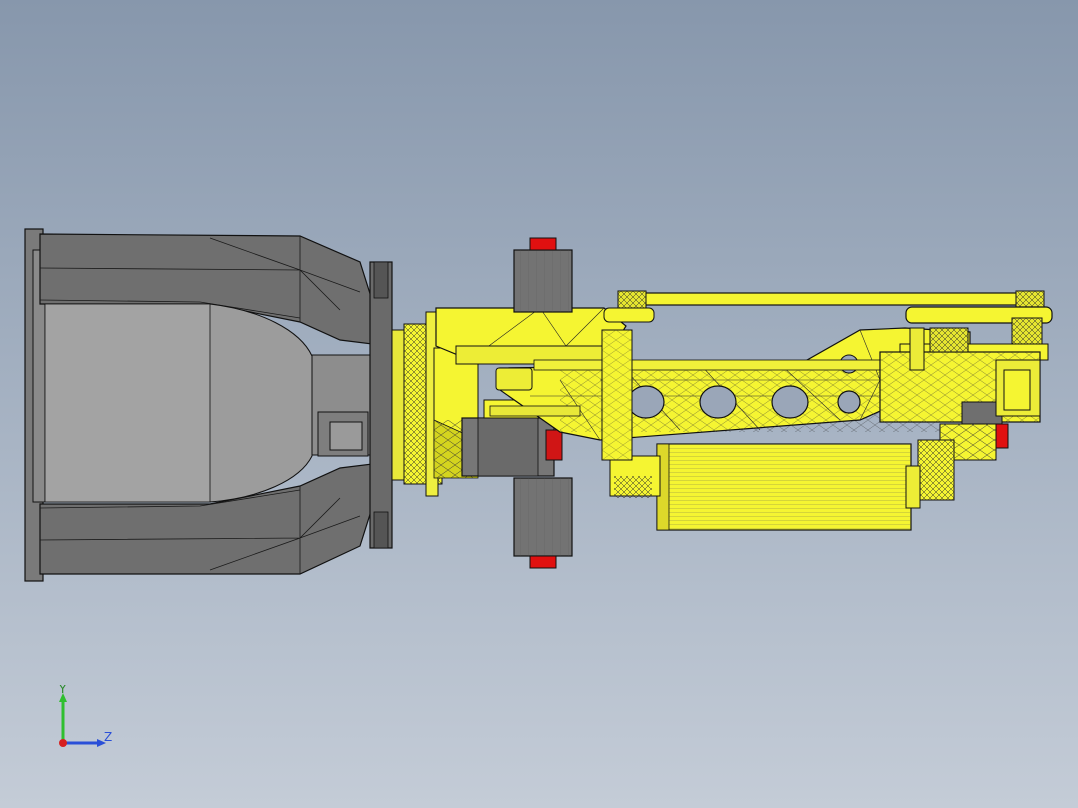 This screenshot has width=1078, height=808. Describe the element at coordinates (62, 690) in the screenshot. I see `y-axis-label: Y` at that location.